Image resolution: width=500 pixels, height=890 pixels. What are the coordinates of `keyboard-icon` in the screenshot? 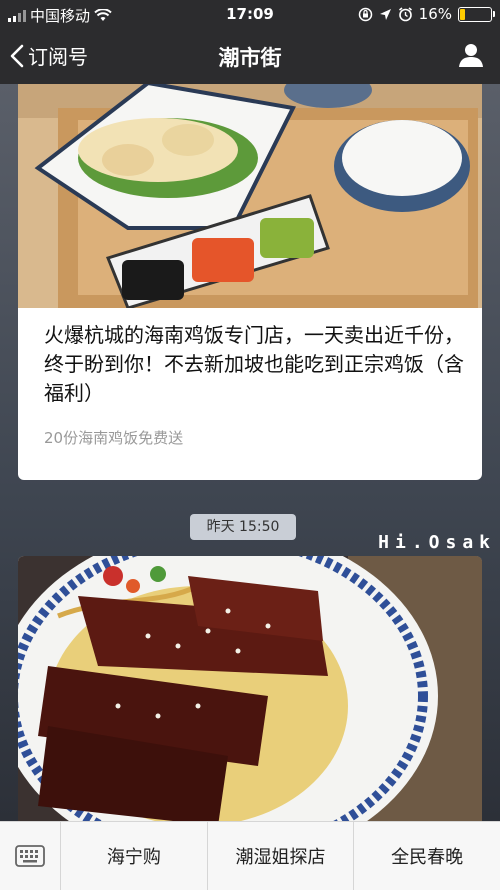 It's located at (30, 856).